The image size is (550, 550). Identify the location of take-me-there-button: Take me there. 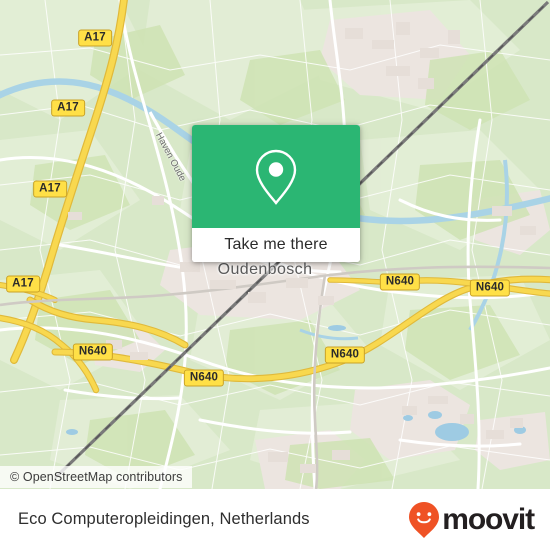
(276, 245).